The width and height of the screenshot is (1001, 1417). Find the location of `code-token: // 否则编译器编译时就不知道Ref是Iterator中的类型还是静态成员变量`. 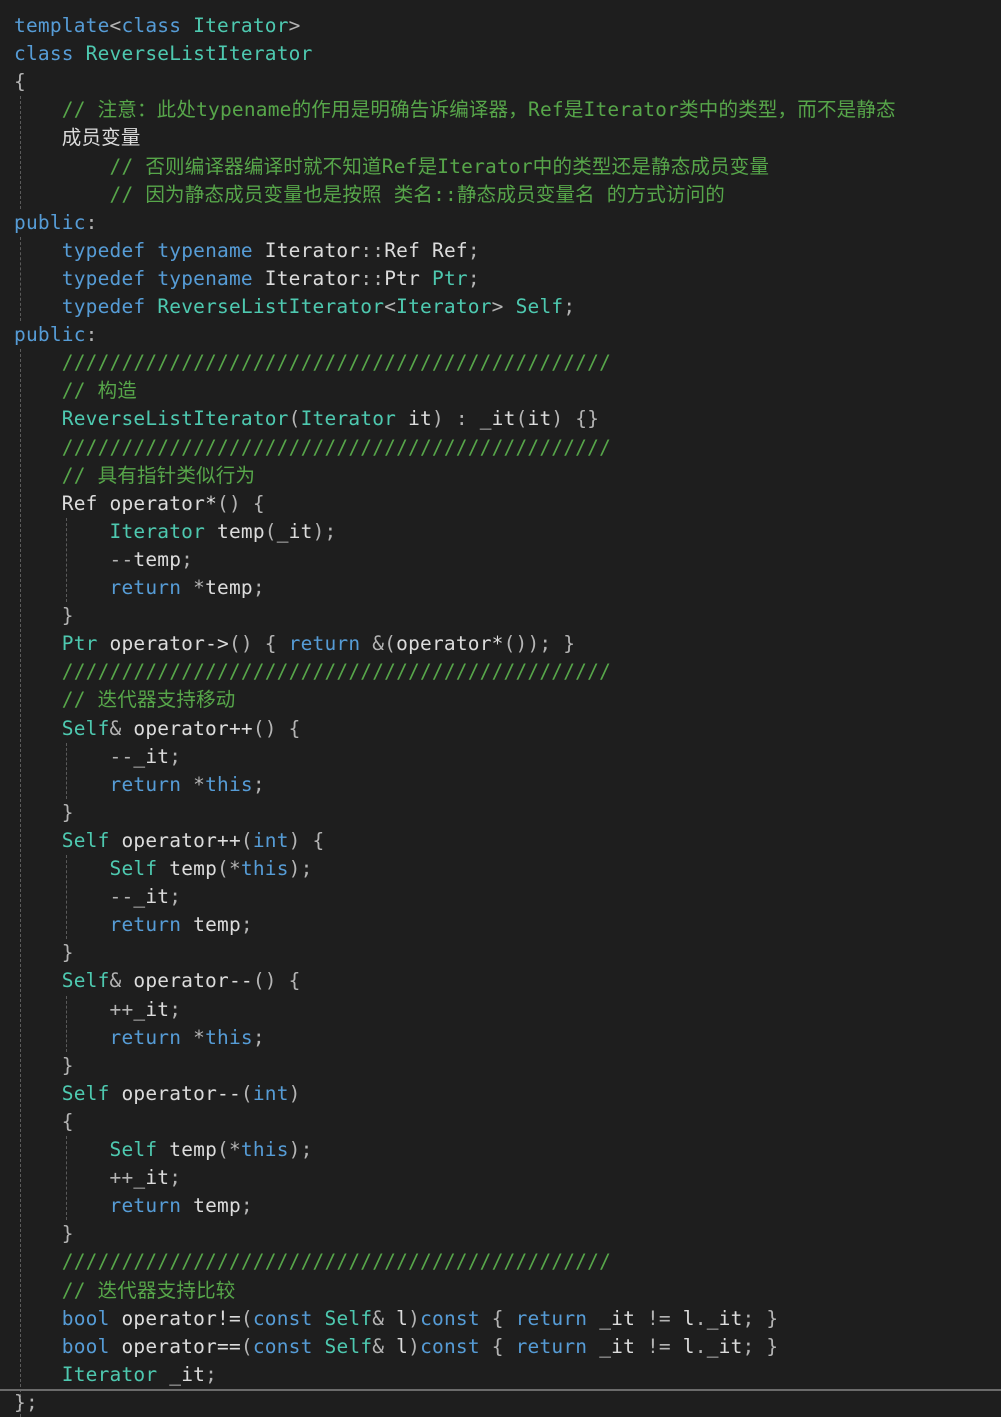

code-token: // 否则编译器编译时就不知道Ref是Iterator中的类型还是静态成员变量 is located at coordinates (439, 166).